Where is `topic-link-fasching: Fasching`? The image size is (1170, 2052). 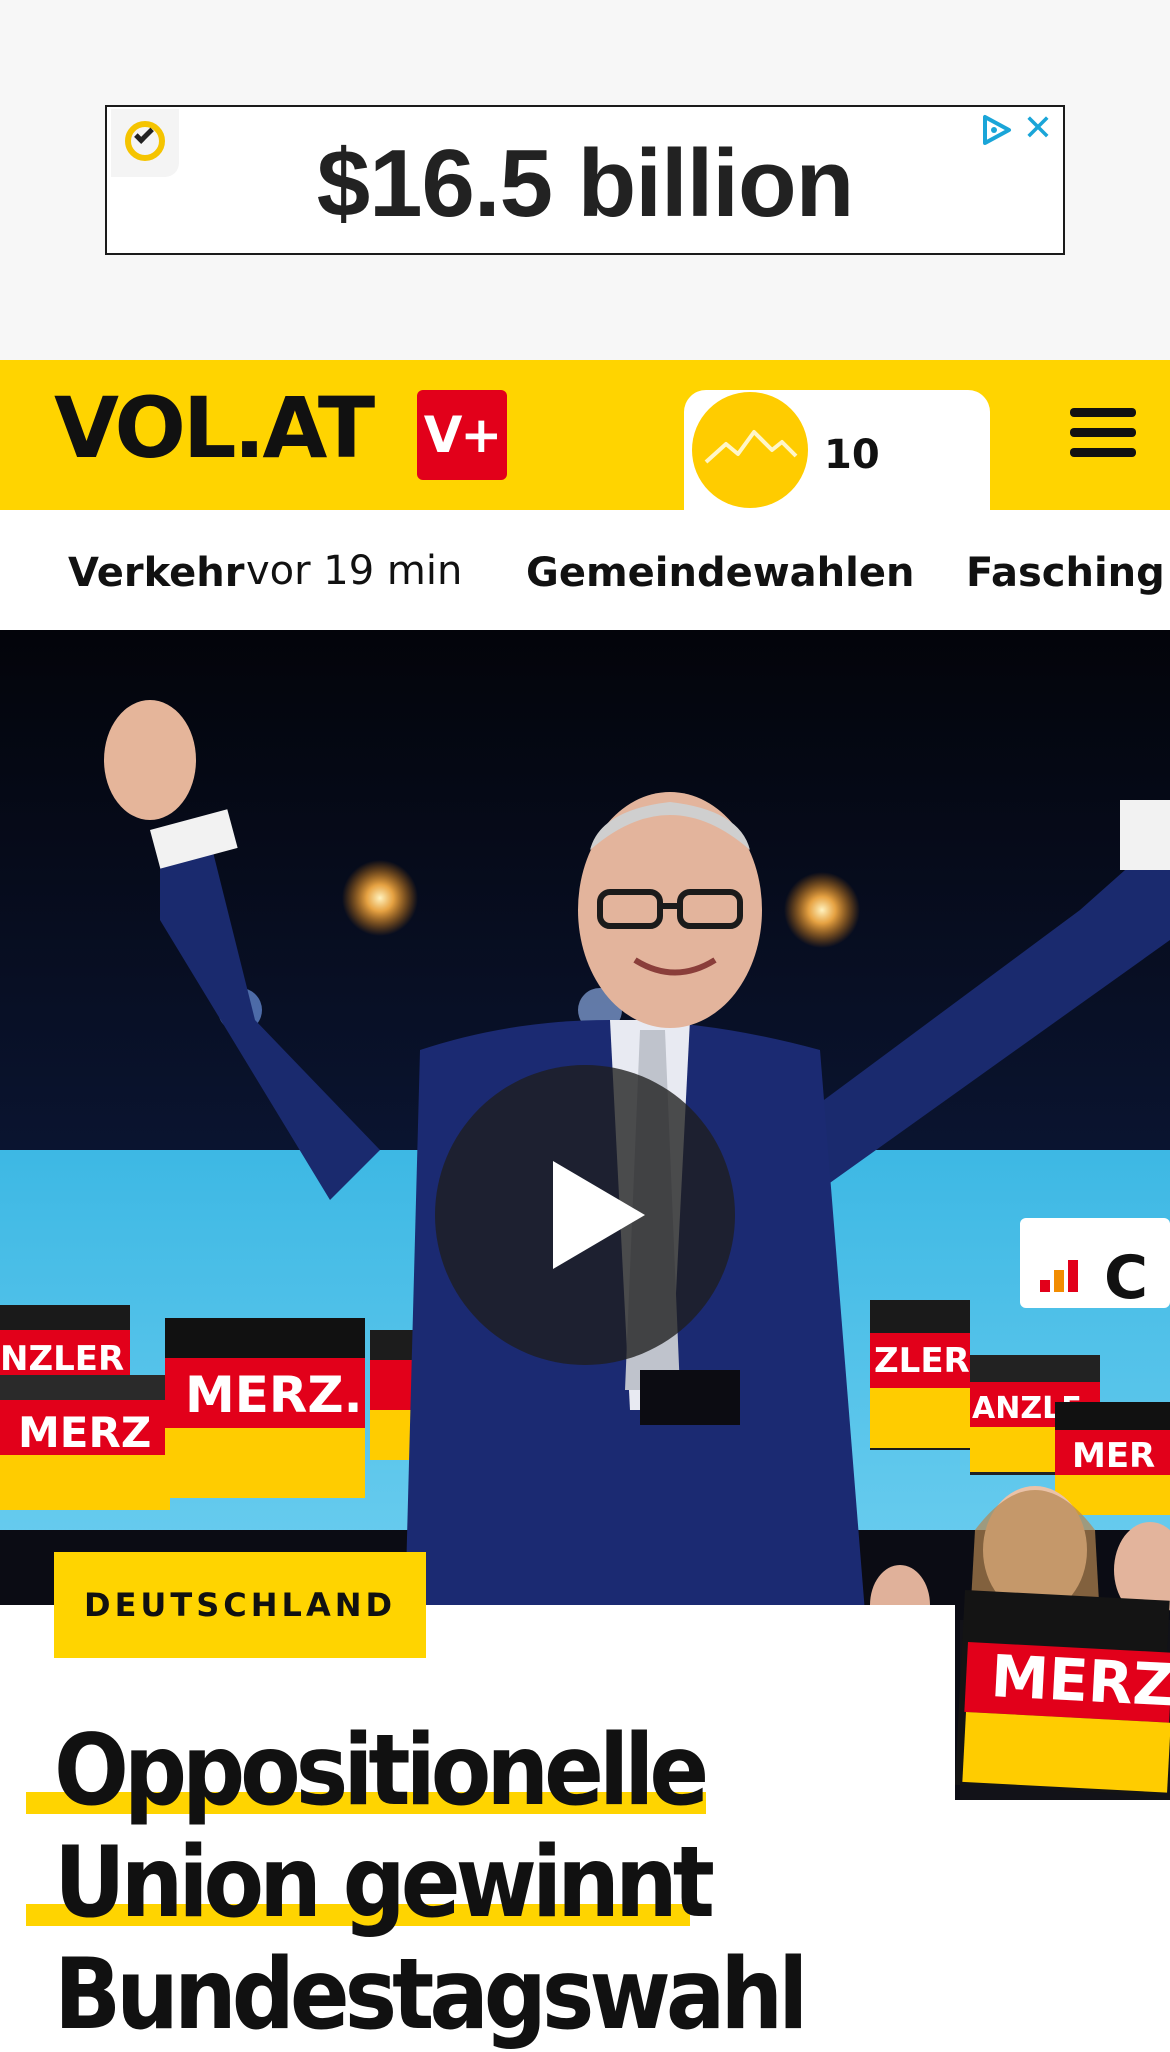
topic-link-fasching: Fasching is located at coordinates (1065, 573).